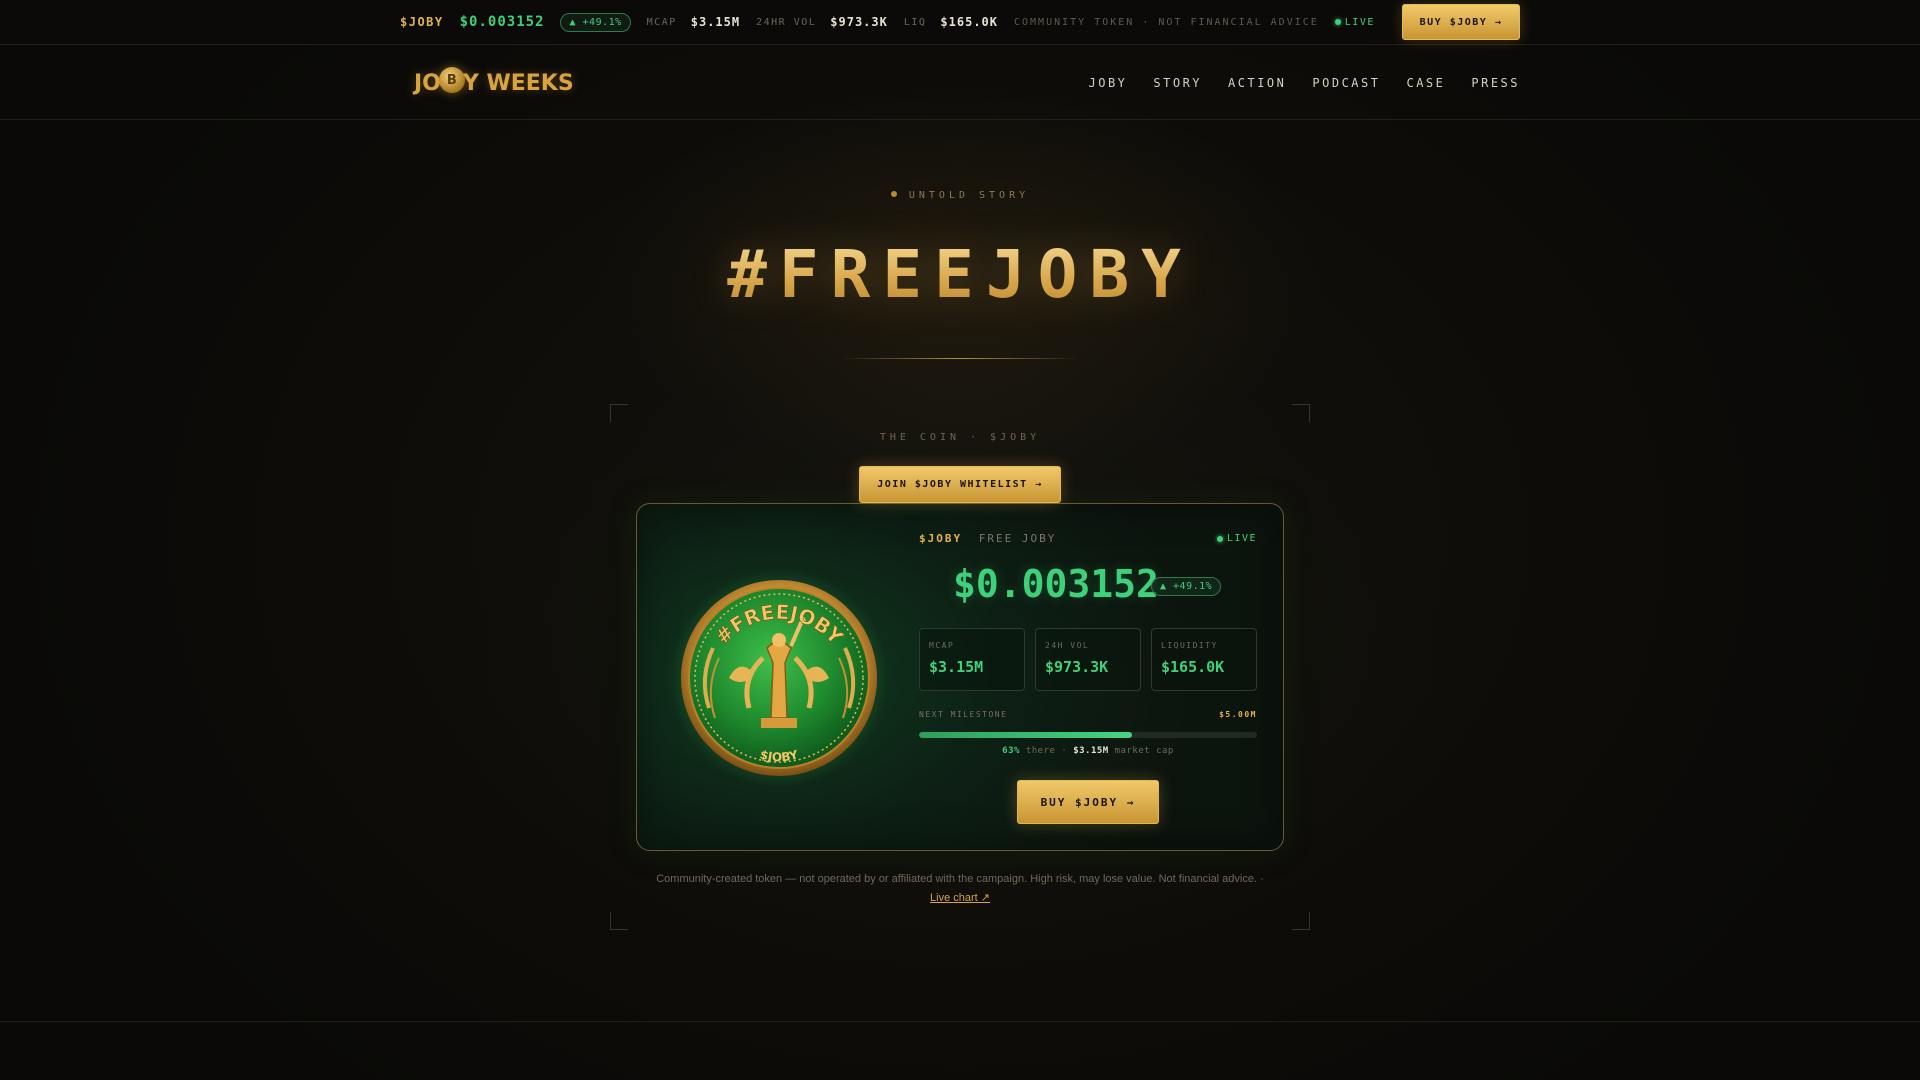 This screenshot has width=1920, height=1080. Describe the element at coordinates (1056, 584) in the screenshot. I see `card-price: $0.003152` at that location.